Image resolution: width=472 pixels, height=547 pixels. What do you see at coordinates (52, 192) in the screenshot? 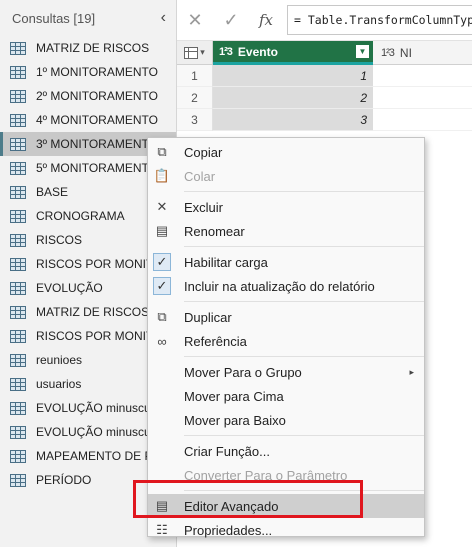
I see `query-label: BASE` at bounding box center [52, 192].